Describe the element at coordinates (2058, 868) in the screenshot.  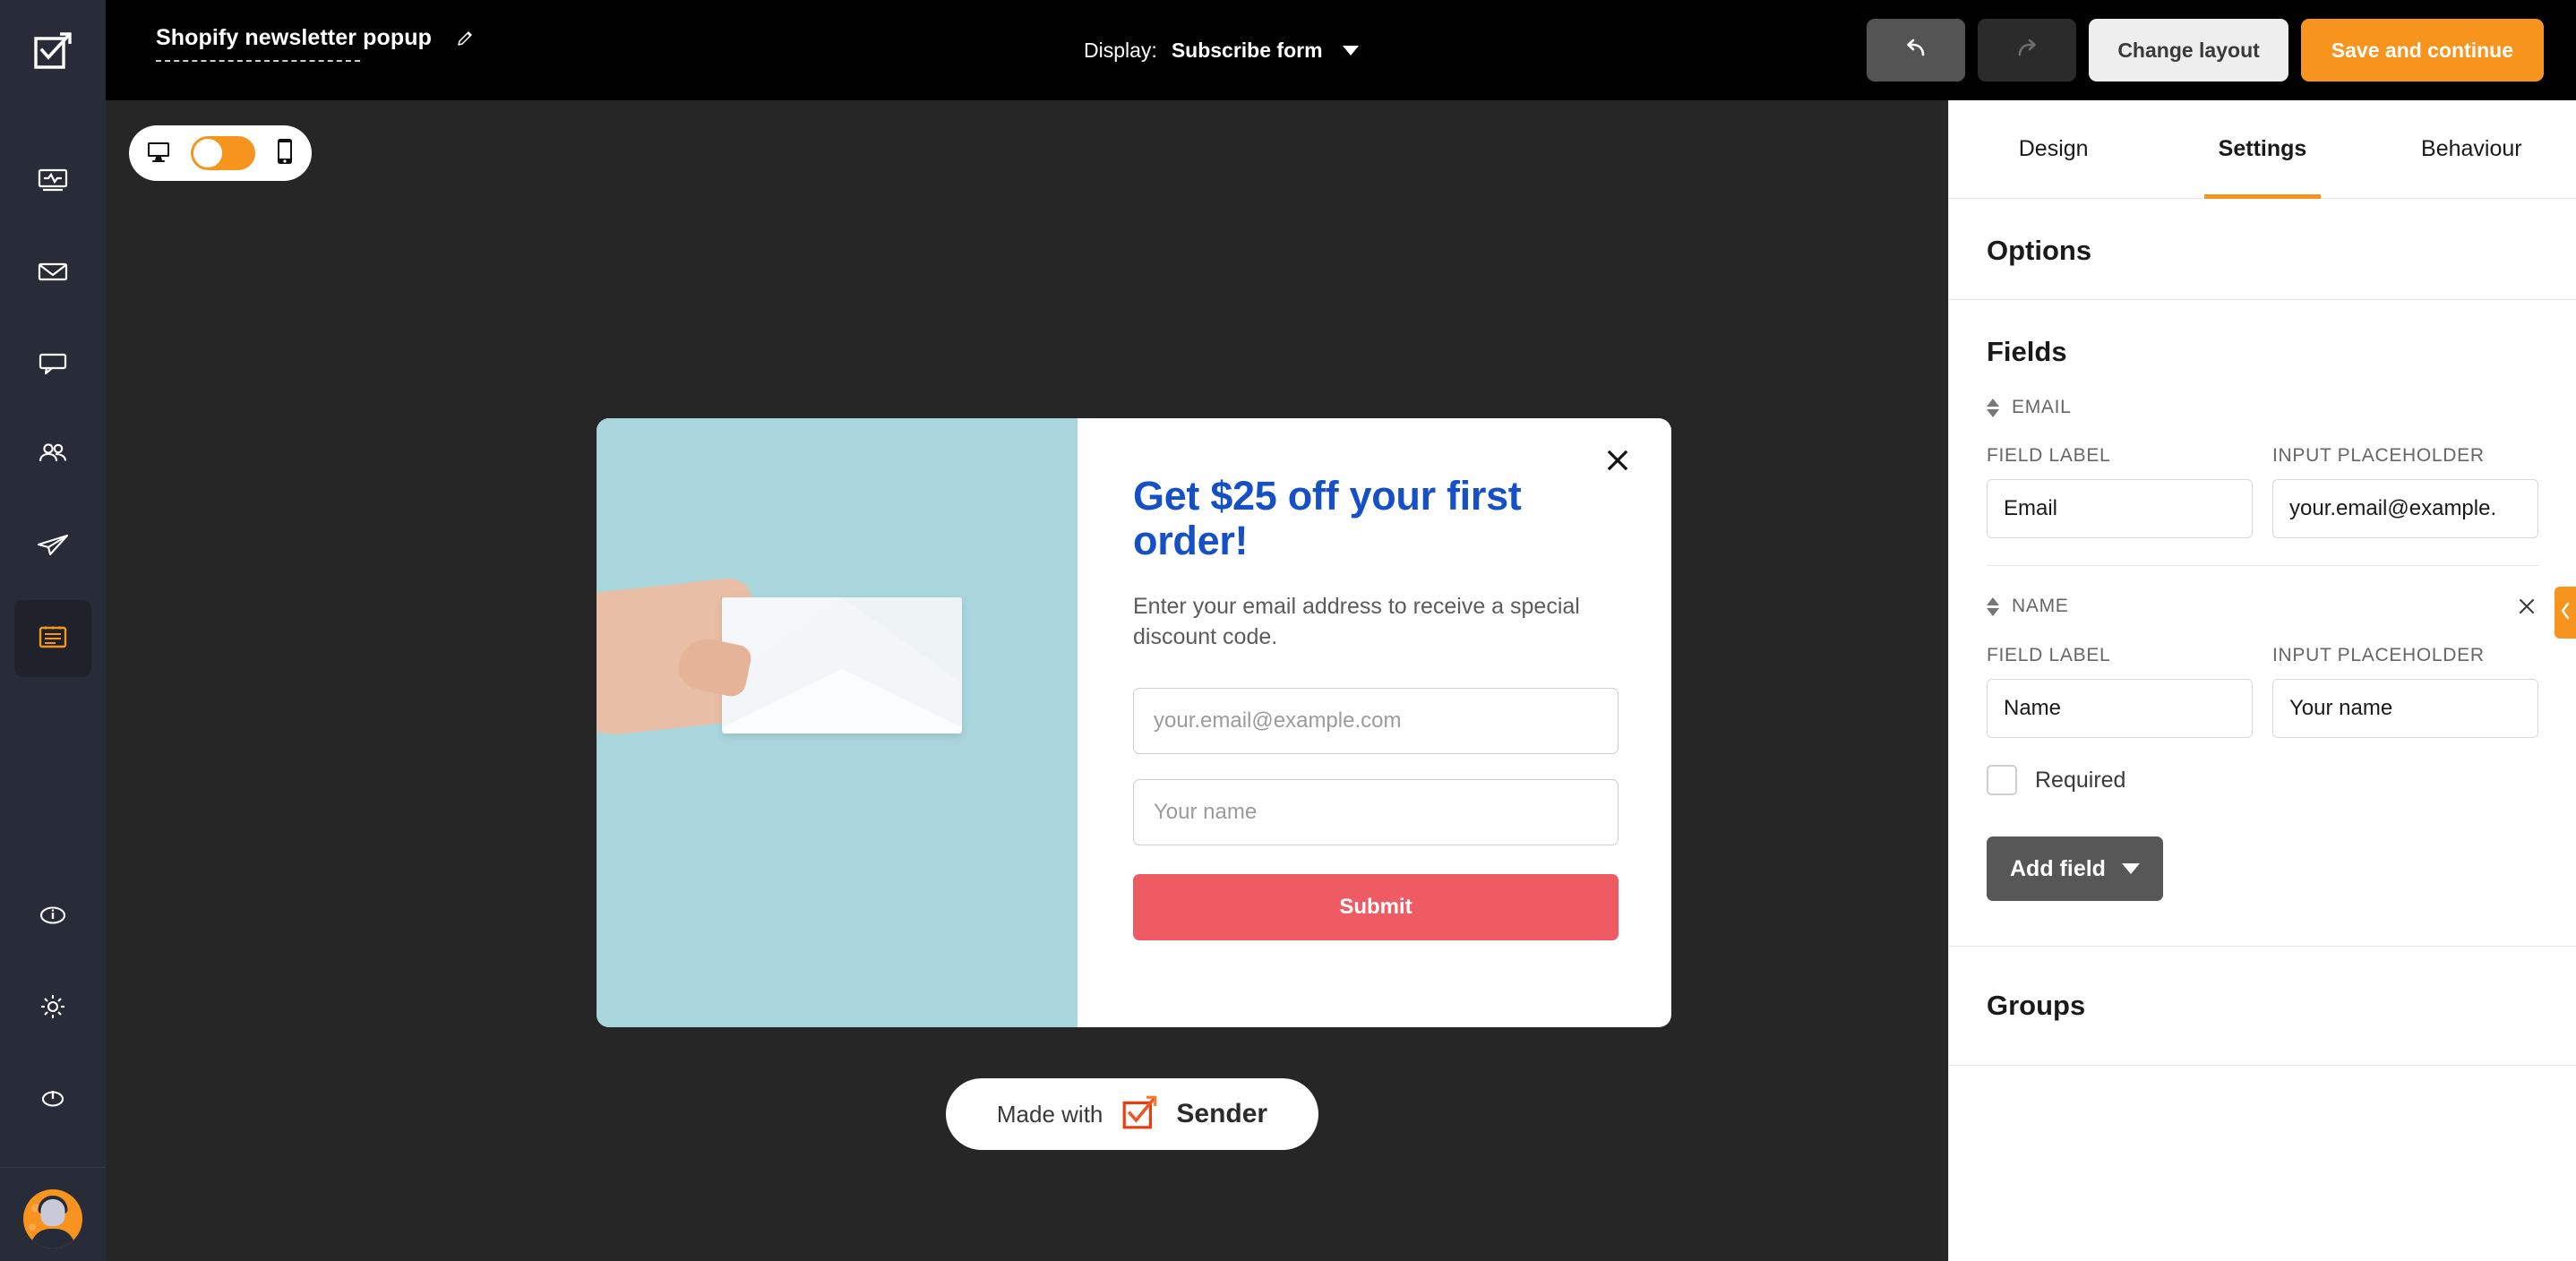
I see `add-field-label: Add field` at that location.